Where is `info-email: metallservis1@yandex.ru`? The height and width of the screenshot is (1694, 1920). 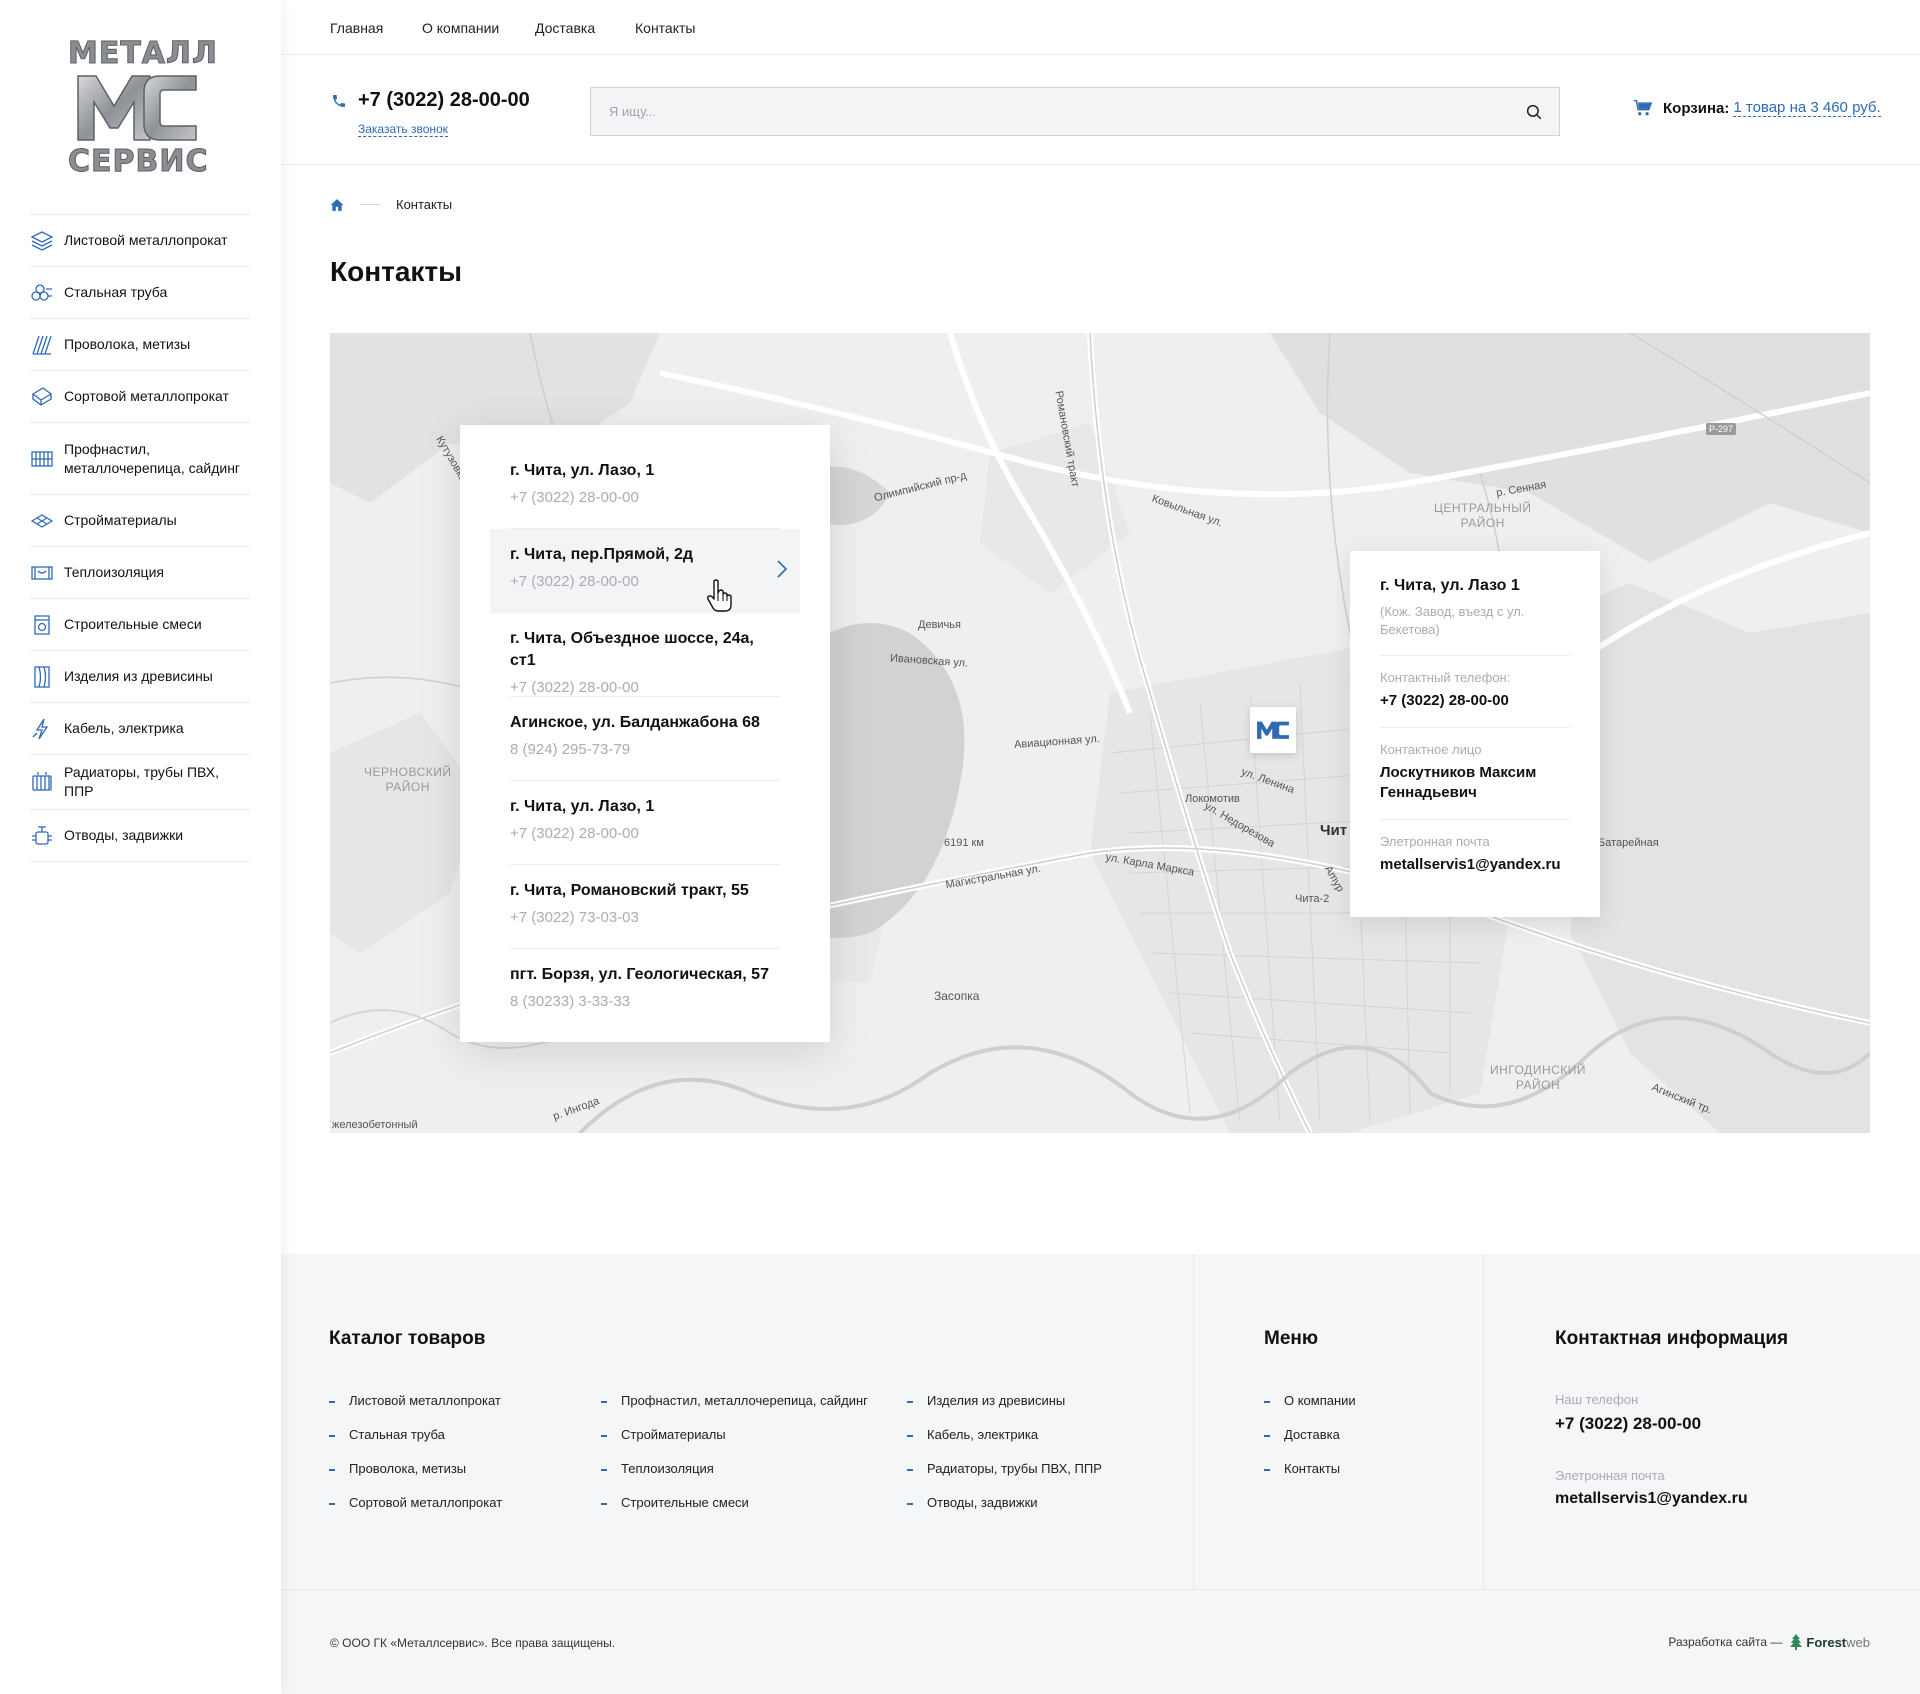 info-email: metallservis1@yandex.ru is located at coordinates (1475, 865).